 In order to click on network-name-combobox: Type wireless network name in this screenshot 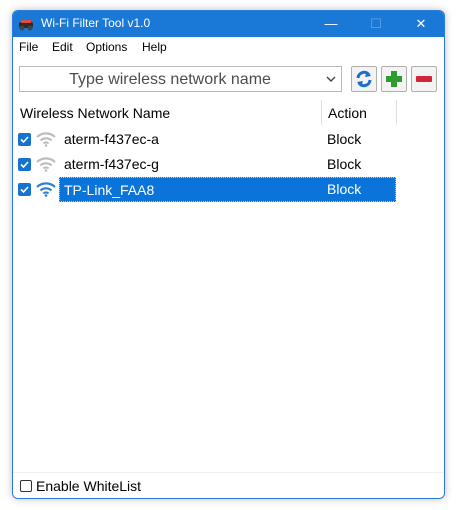, I will do `click(180, 79)`.